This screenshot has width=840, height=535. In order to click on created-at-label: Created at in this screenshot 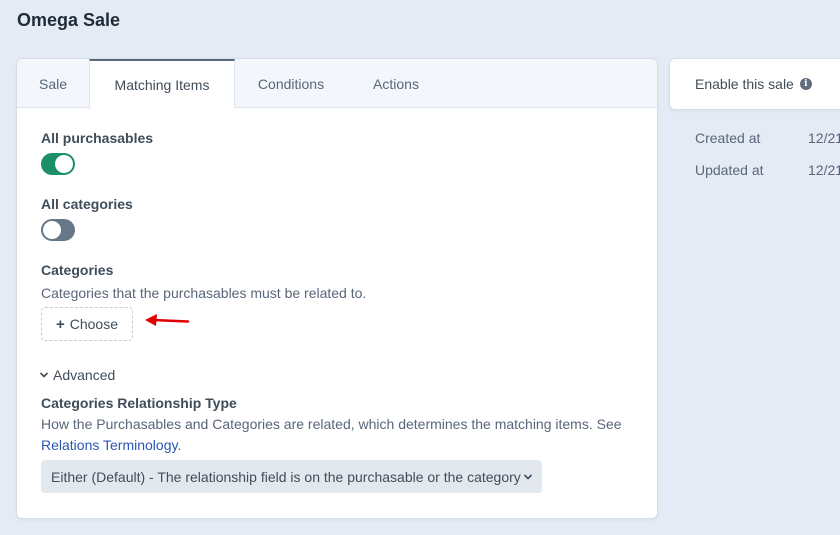, I will do `click(728, 138)`.